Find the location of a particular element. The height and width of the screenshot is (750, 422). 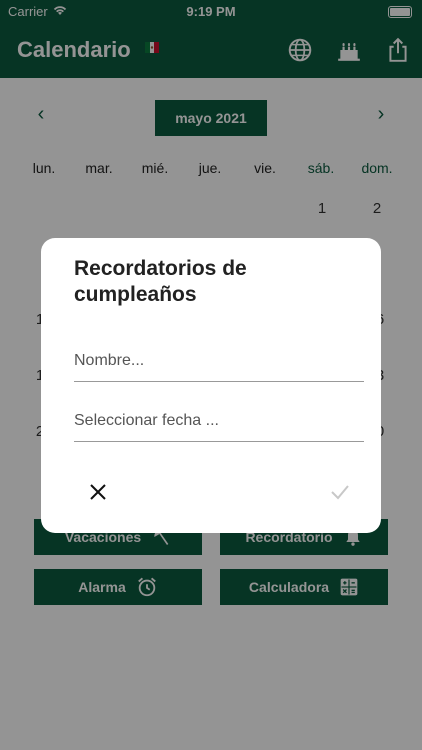

close-icon is located at coordinates (98, 492).